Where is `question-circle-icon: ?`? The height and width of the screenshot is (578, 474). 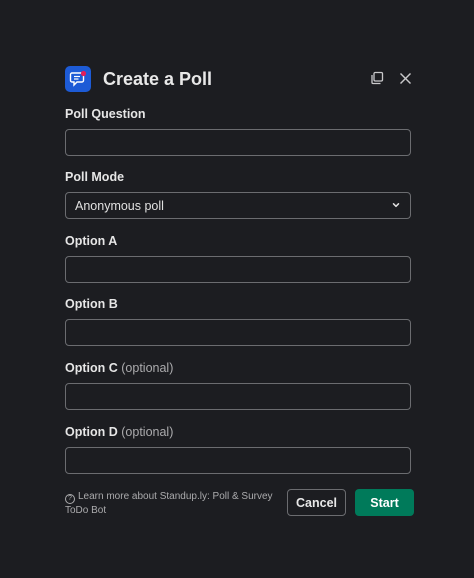
question-circle-icon: ? is located at coordinates (70, 499).